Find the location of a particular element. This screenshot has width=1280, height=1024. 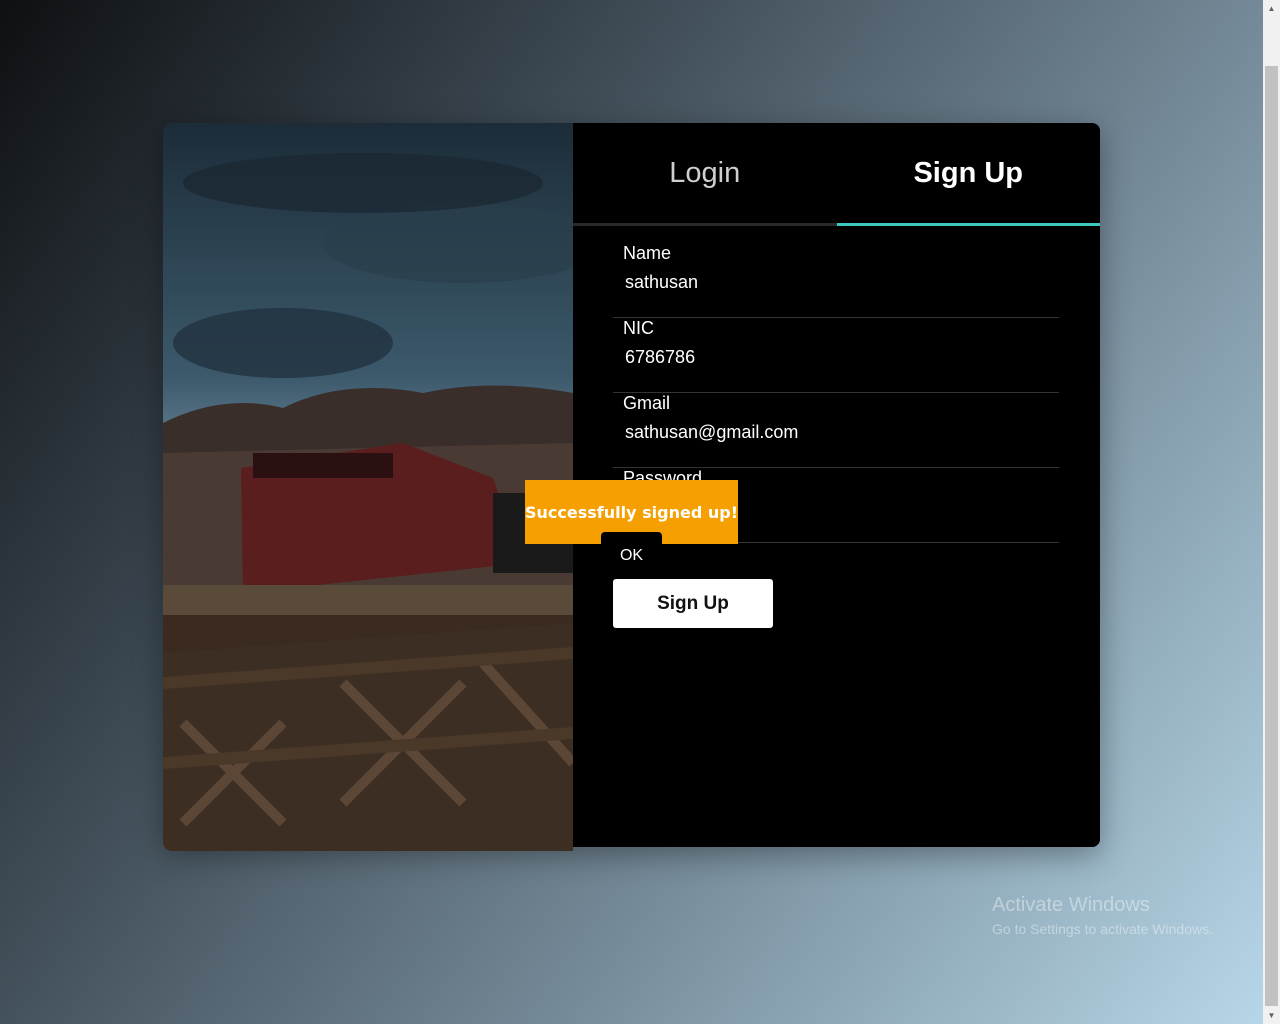

scroll-up-arrow-icon: ▲ is located at coordinates (1271, 8).